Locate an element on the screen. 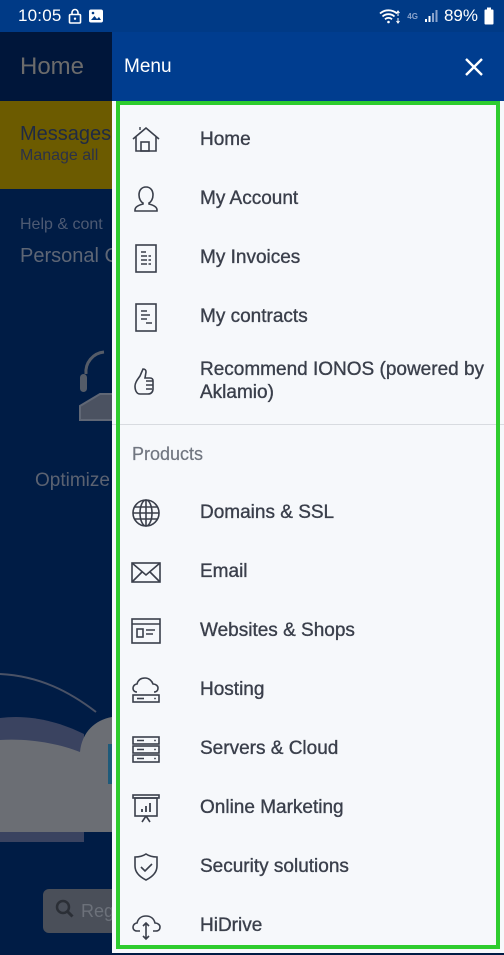  bg-help-title: Personal C is located at coordinates (66, 256).